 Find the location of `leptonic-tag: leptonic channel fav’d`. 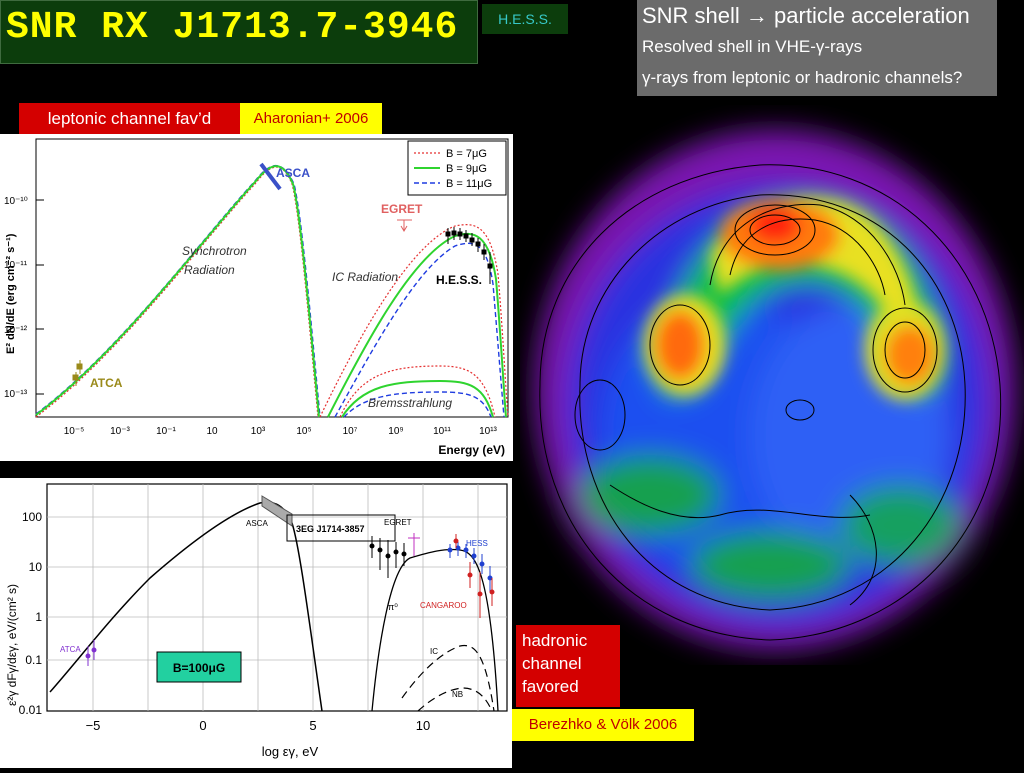

leptonic-tag: leptonic channel fav’d is located at coordinates (129, 119).